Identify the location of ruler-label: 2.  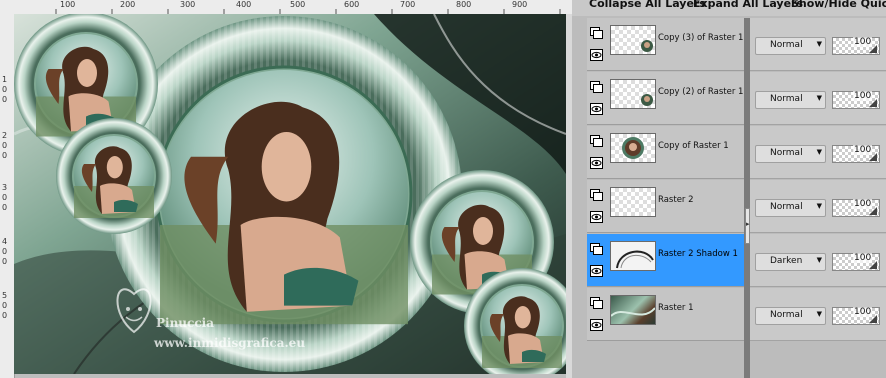
(5, 135).